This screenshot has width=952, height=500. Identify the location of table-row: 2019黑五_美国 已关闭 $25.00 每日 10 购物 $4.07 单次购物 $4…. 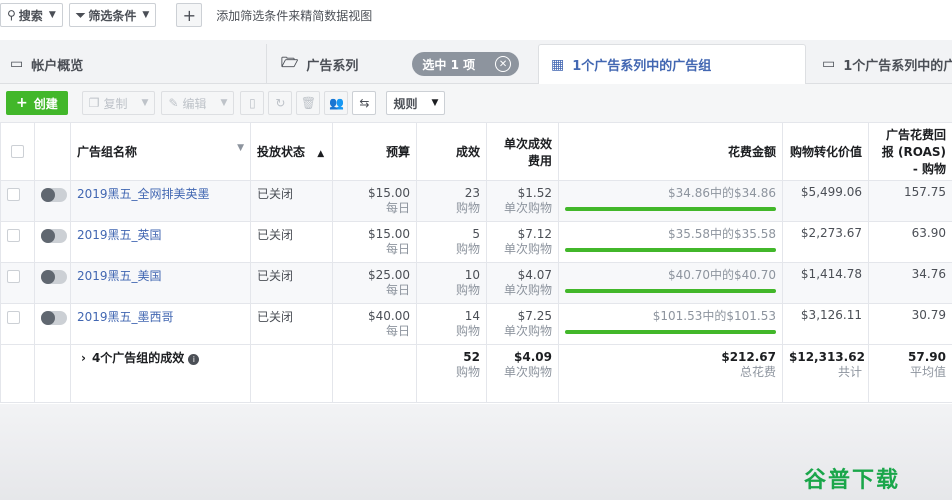
(476, 283).